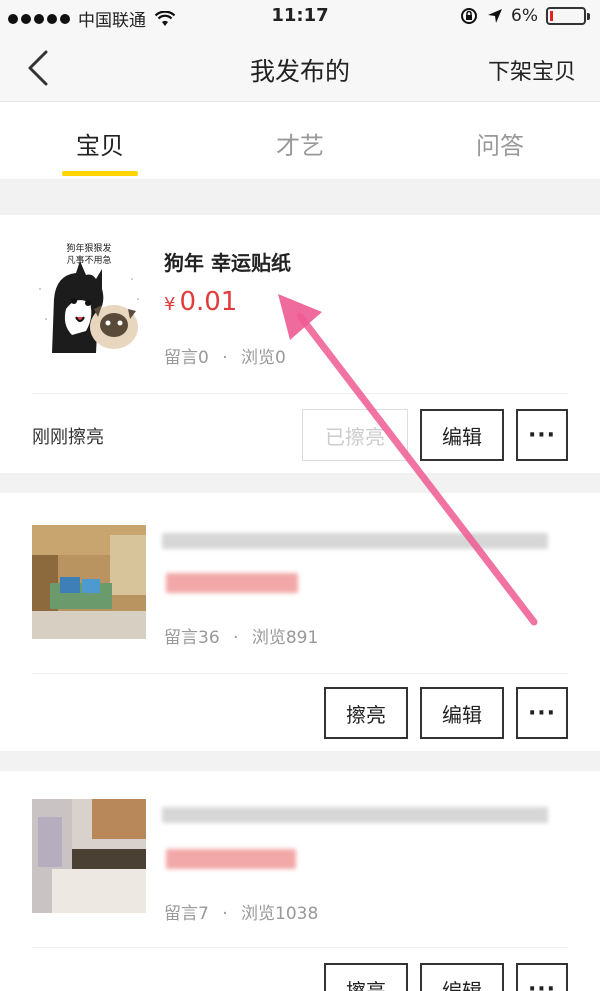 Image resolution: width=600 pixels, height=991 pixels. I want to click on comment-count: 留言0, so click(186, 358).